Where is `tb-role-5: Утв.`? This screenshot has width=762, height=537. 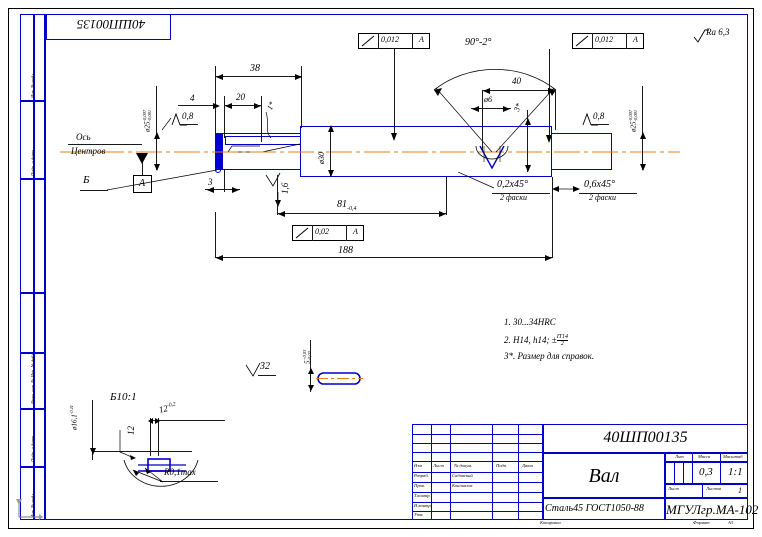 tb-role-5: Утв. is located at coordinates (419, 514).